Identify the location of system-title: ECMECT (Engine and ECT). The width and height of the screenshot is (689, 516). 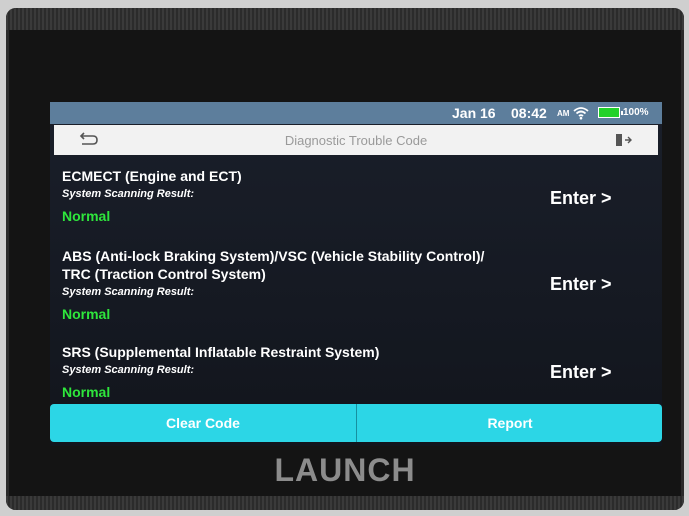
(152, 176).